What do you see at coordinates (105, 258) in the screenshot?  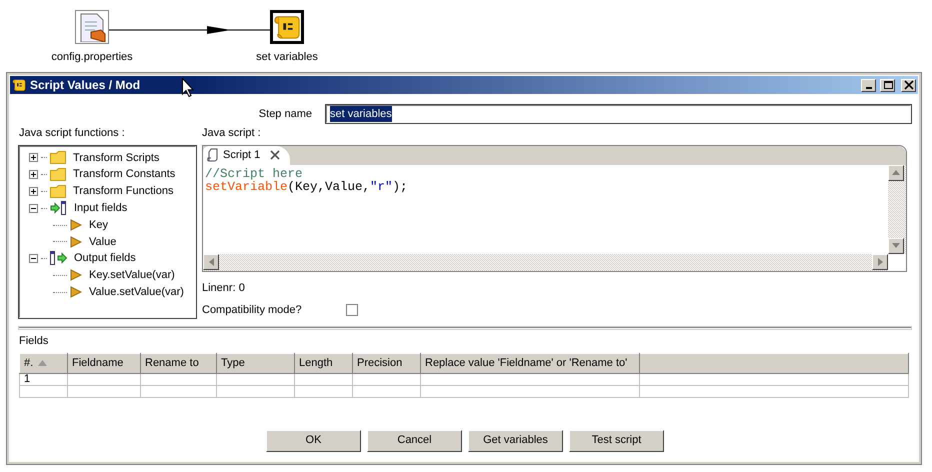 I see `tree-item: Output fields` at bounding box center [105, 258].